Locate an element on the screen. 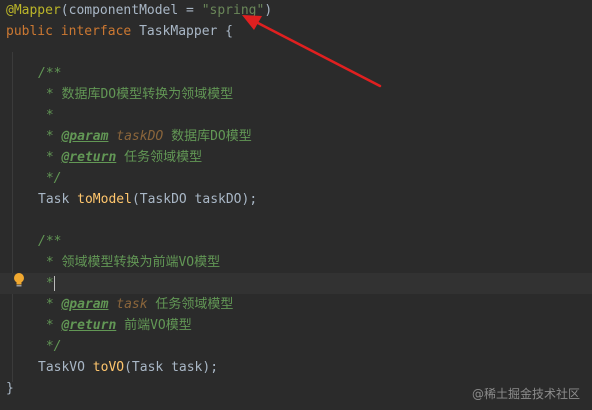 Image resolution: width=592 pixels, height=410 pixels. javadoc-return-desc: 任务领域模型 is located at coordinates (159, 157).